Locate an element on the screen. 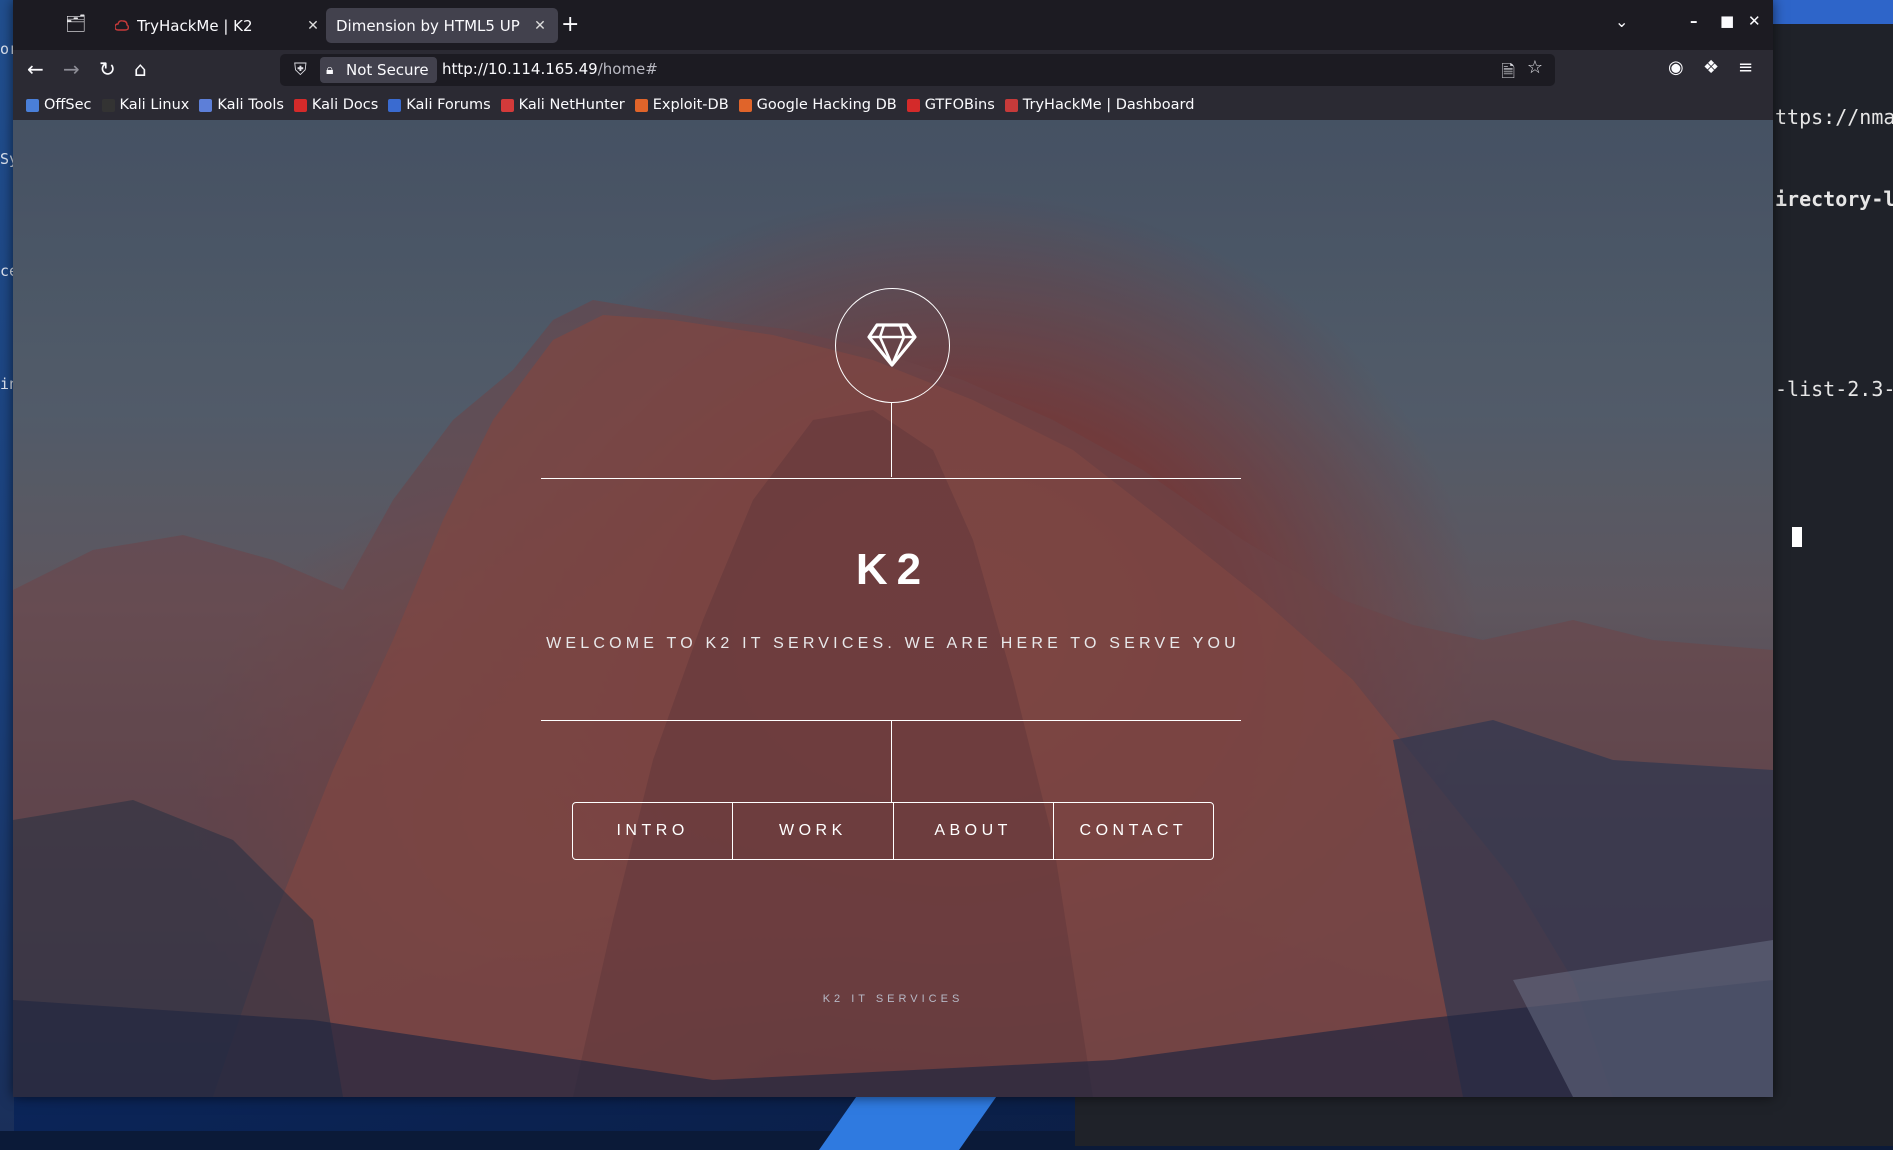 This screenshot has width=1893, height=1150. bookmark-kali-tools: Kali Tools is located at coordinates (241, 105).